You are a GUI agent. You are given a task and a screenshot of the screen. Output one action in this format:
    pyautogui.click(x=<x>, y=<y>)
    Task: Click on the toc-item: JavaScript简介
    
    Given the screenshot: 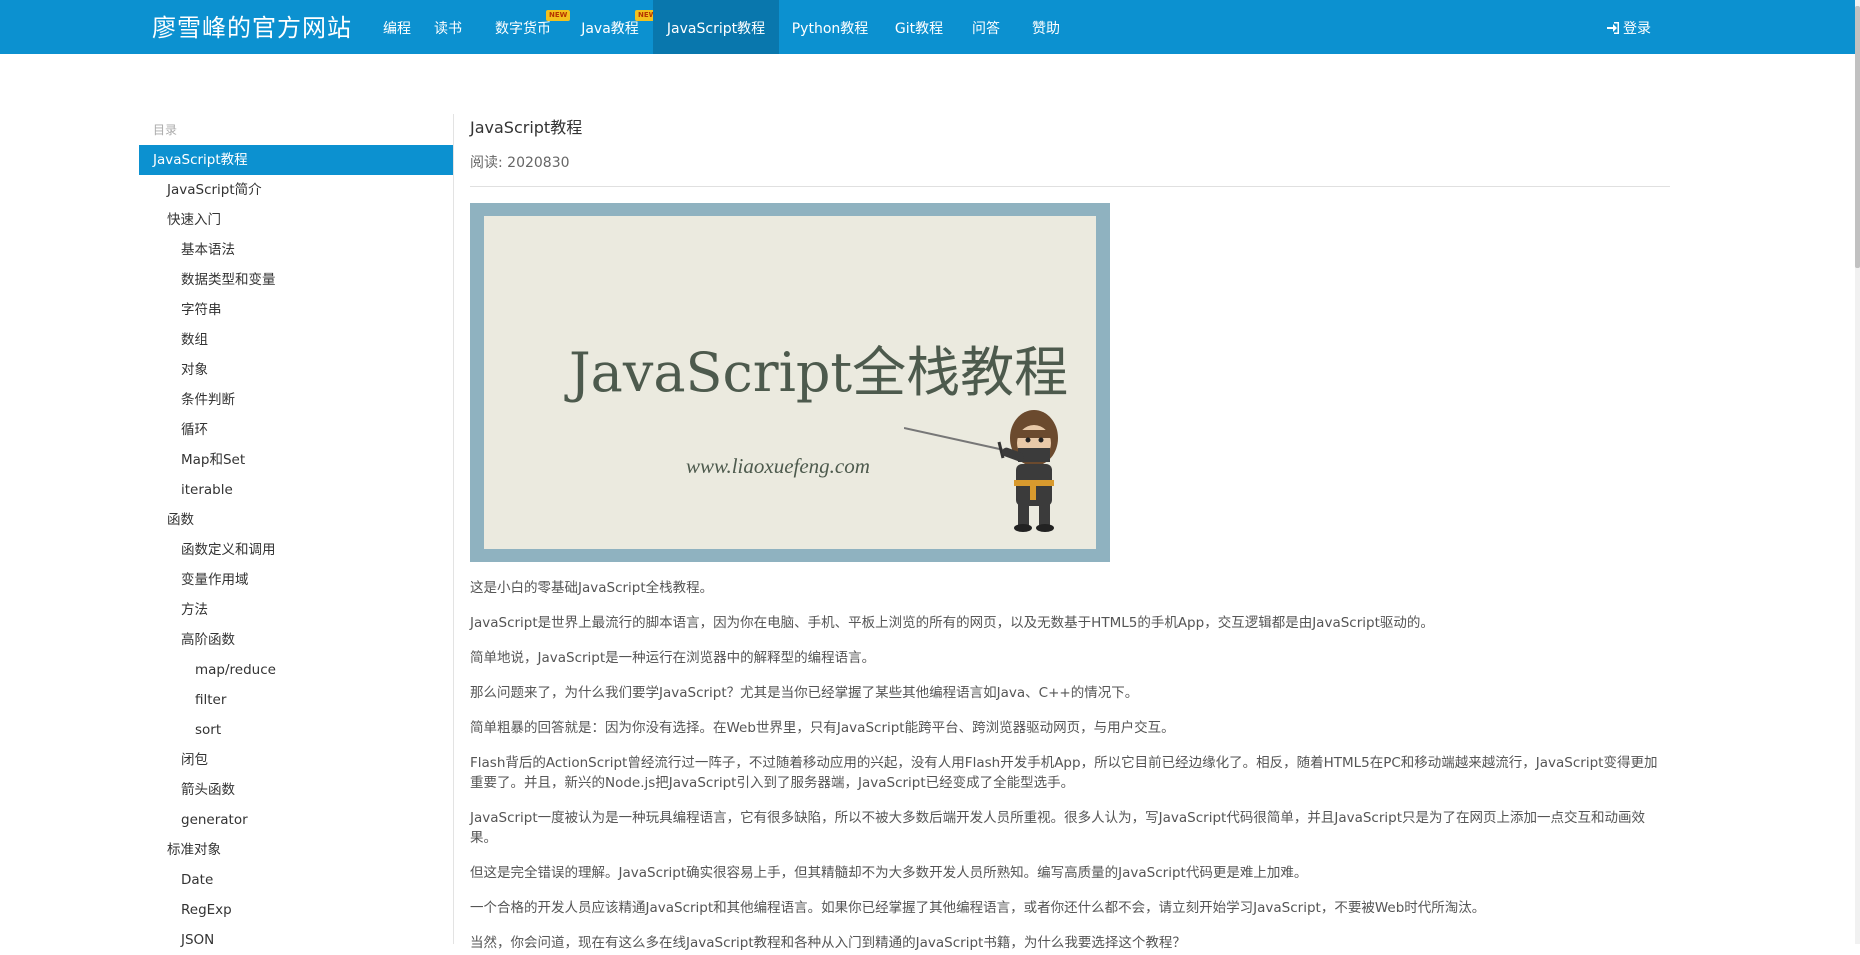 What is the action you would take?
    pyautogui.click(x=296, y=190)
    